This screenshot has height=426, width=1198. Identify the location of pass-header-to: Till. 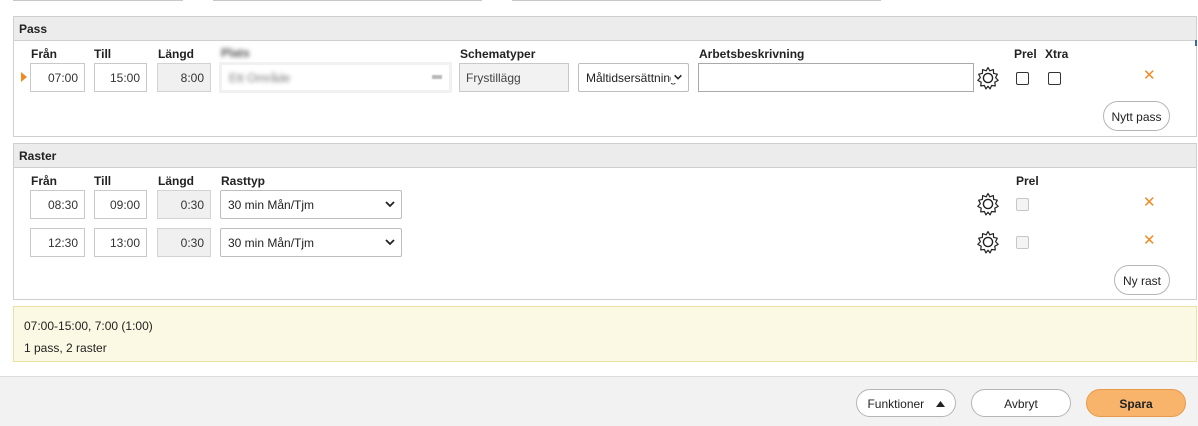
(103, 54).